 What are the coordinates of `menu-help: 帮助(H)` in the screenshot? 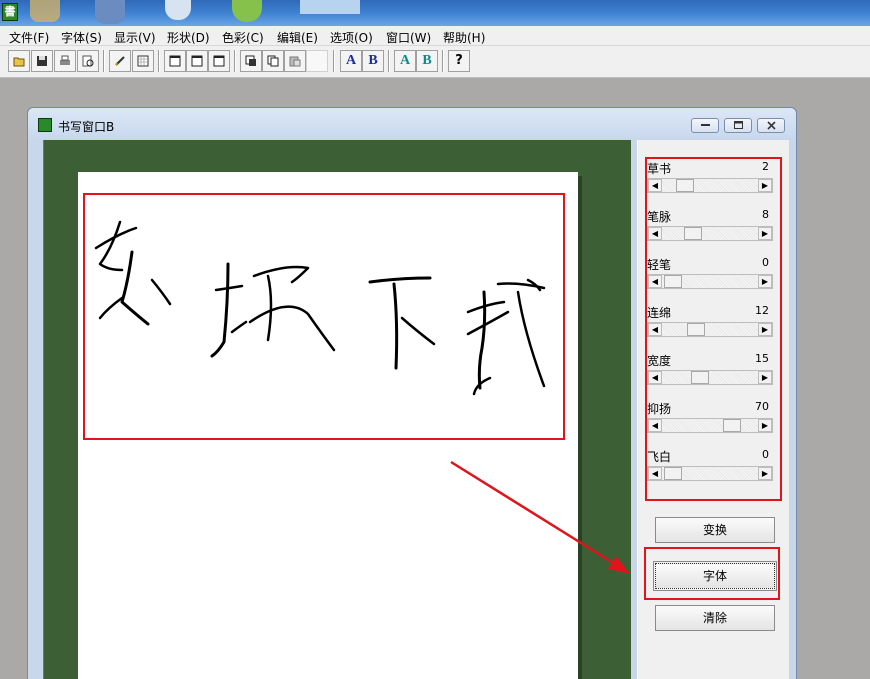 It's located at (464, 37).